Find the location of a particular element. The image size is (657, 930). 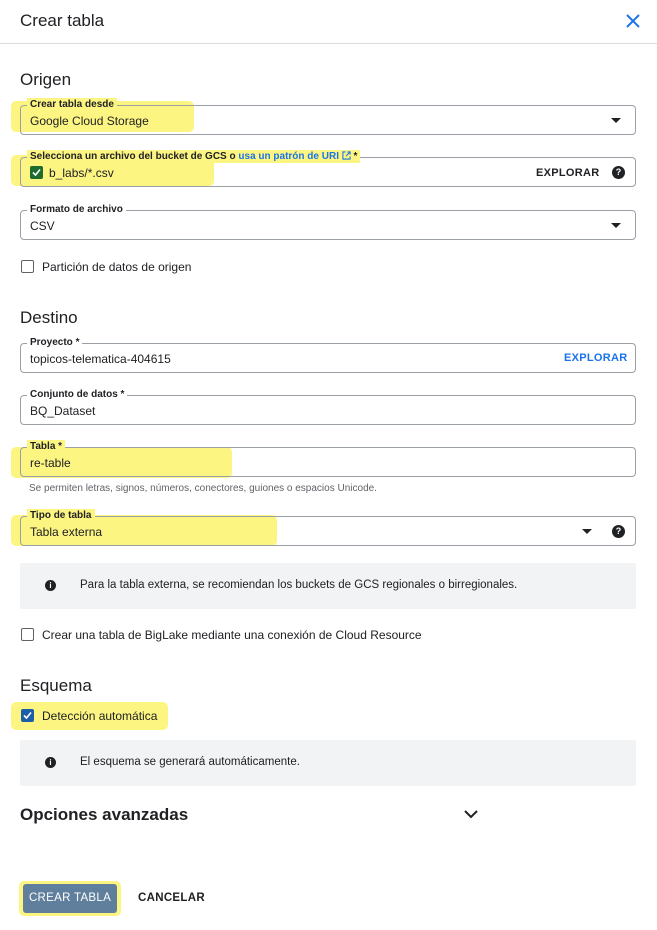

deteccion-automatica-checkbox is located at coordinates (27, 715).